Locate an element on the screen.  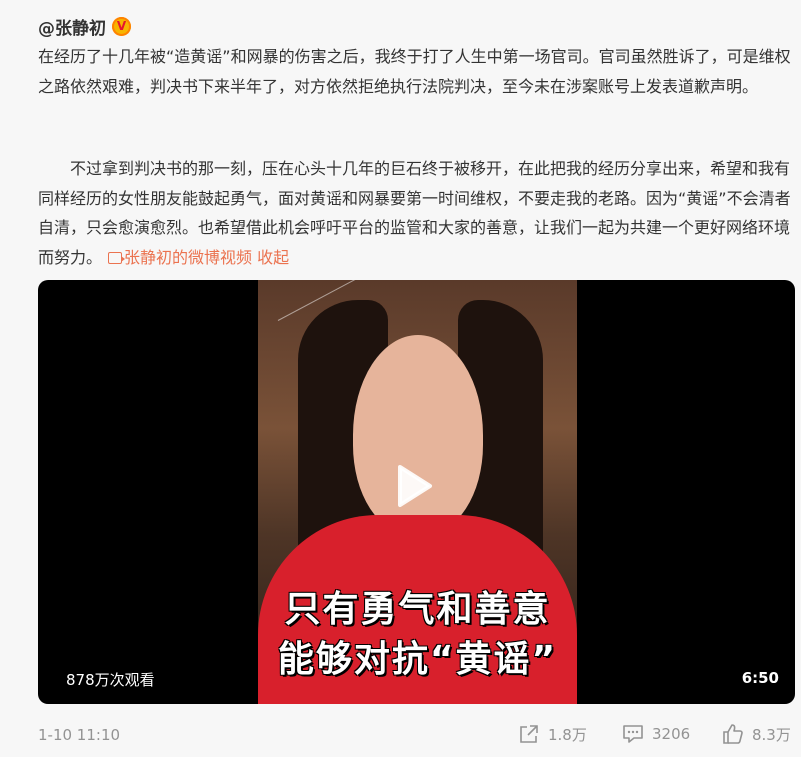
video-link: 张静初的微博视频 is located at coordinates (180, 257).